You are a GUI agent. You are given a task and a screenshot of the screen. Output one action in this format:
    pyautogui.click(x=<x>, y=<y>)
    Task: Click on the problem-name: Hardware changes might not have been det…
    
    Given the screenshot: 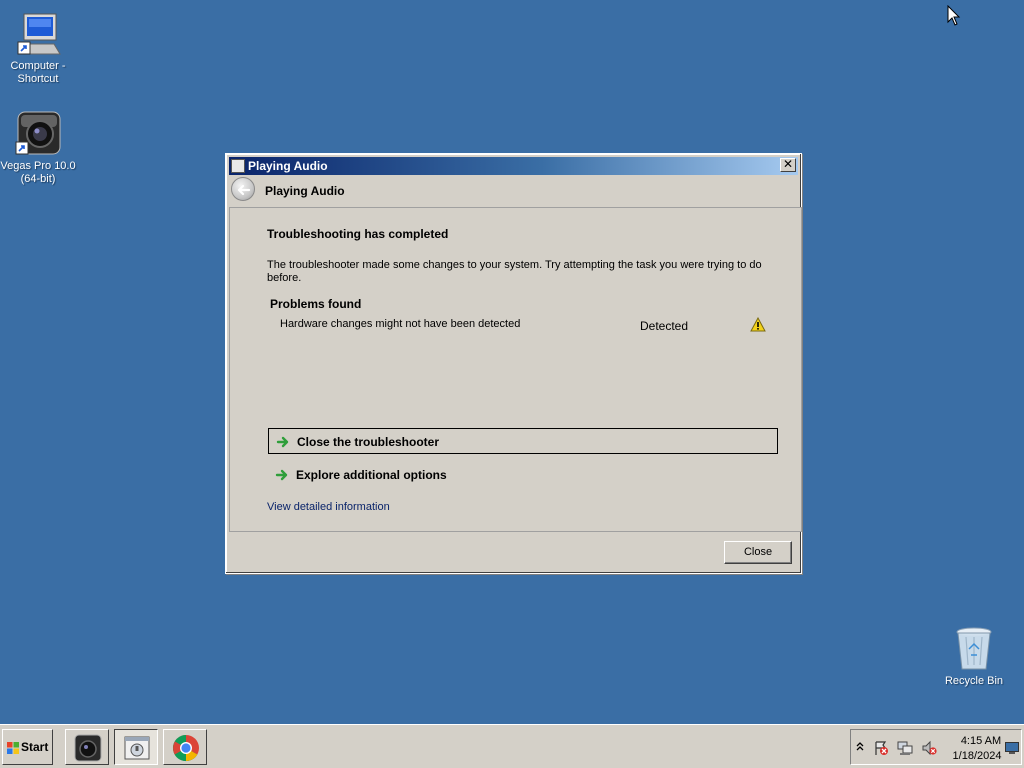 What is the action you would take?
    pyautogui.click(x=400, y=324)
    